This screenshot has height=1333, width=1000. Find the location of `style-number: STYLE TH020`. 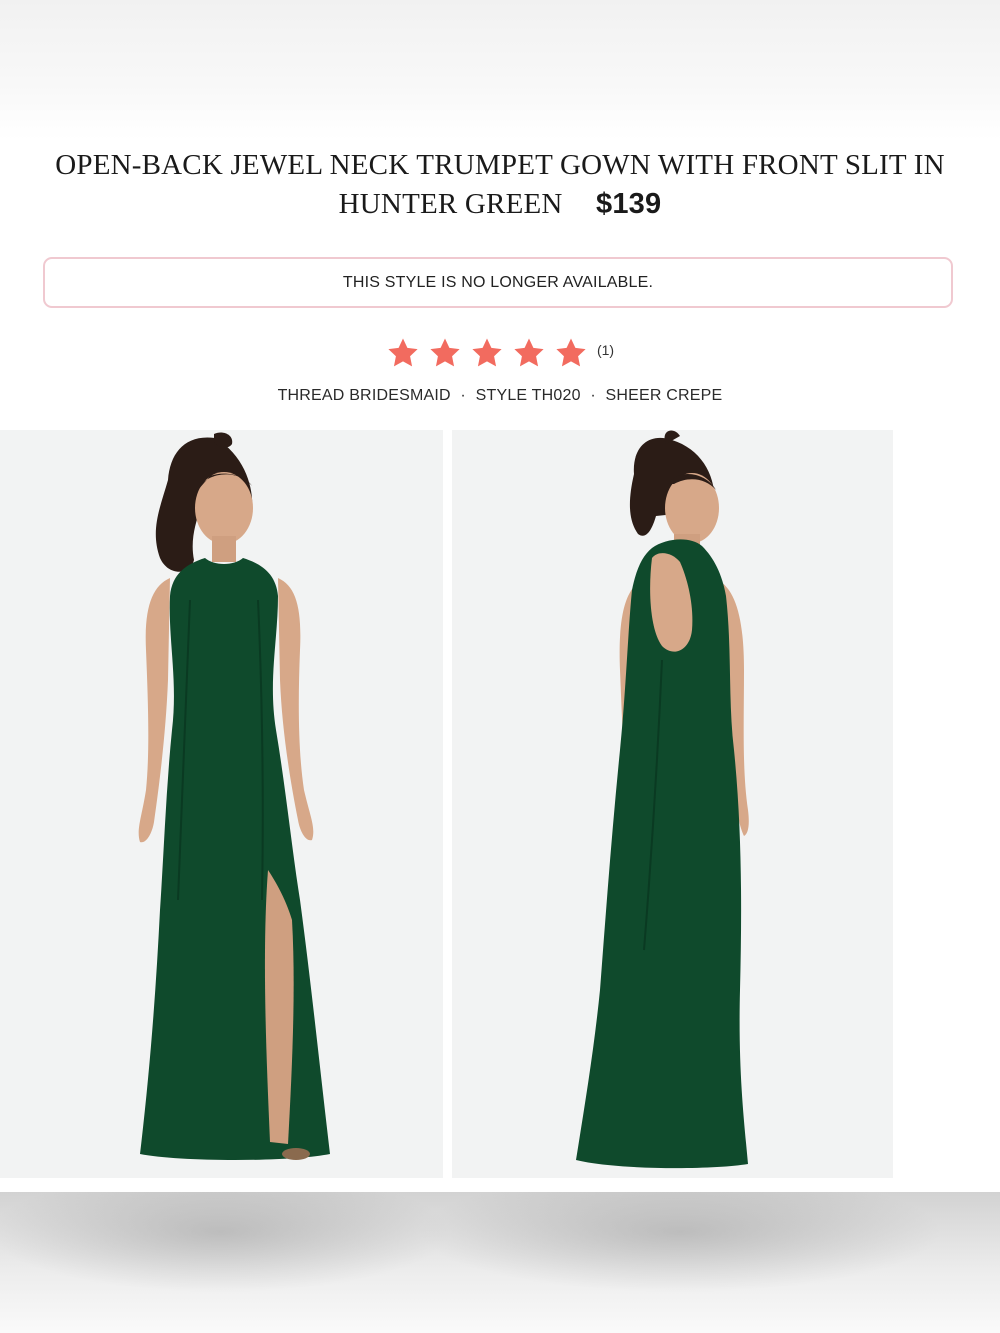

style-number: STYLE TH020 is located at coordinates (528, 395).